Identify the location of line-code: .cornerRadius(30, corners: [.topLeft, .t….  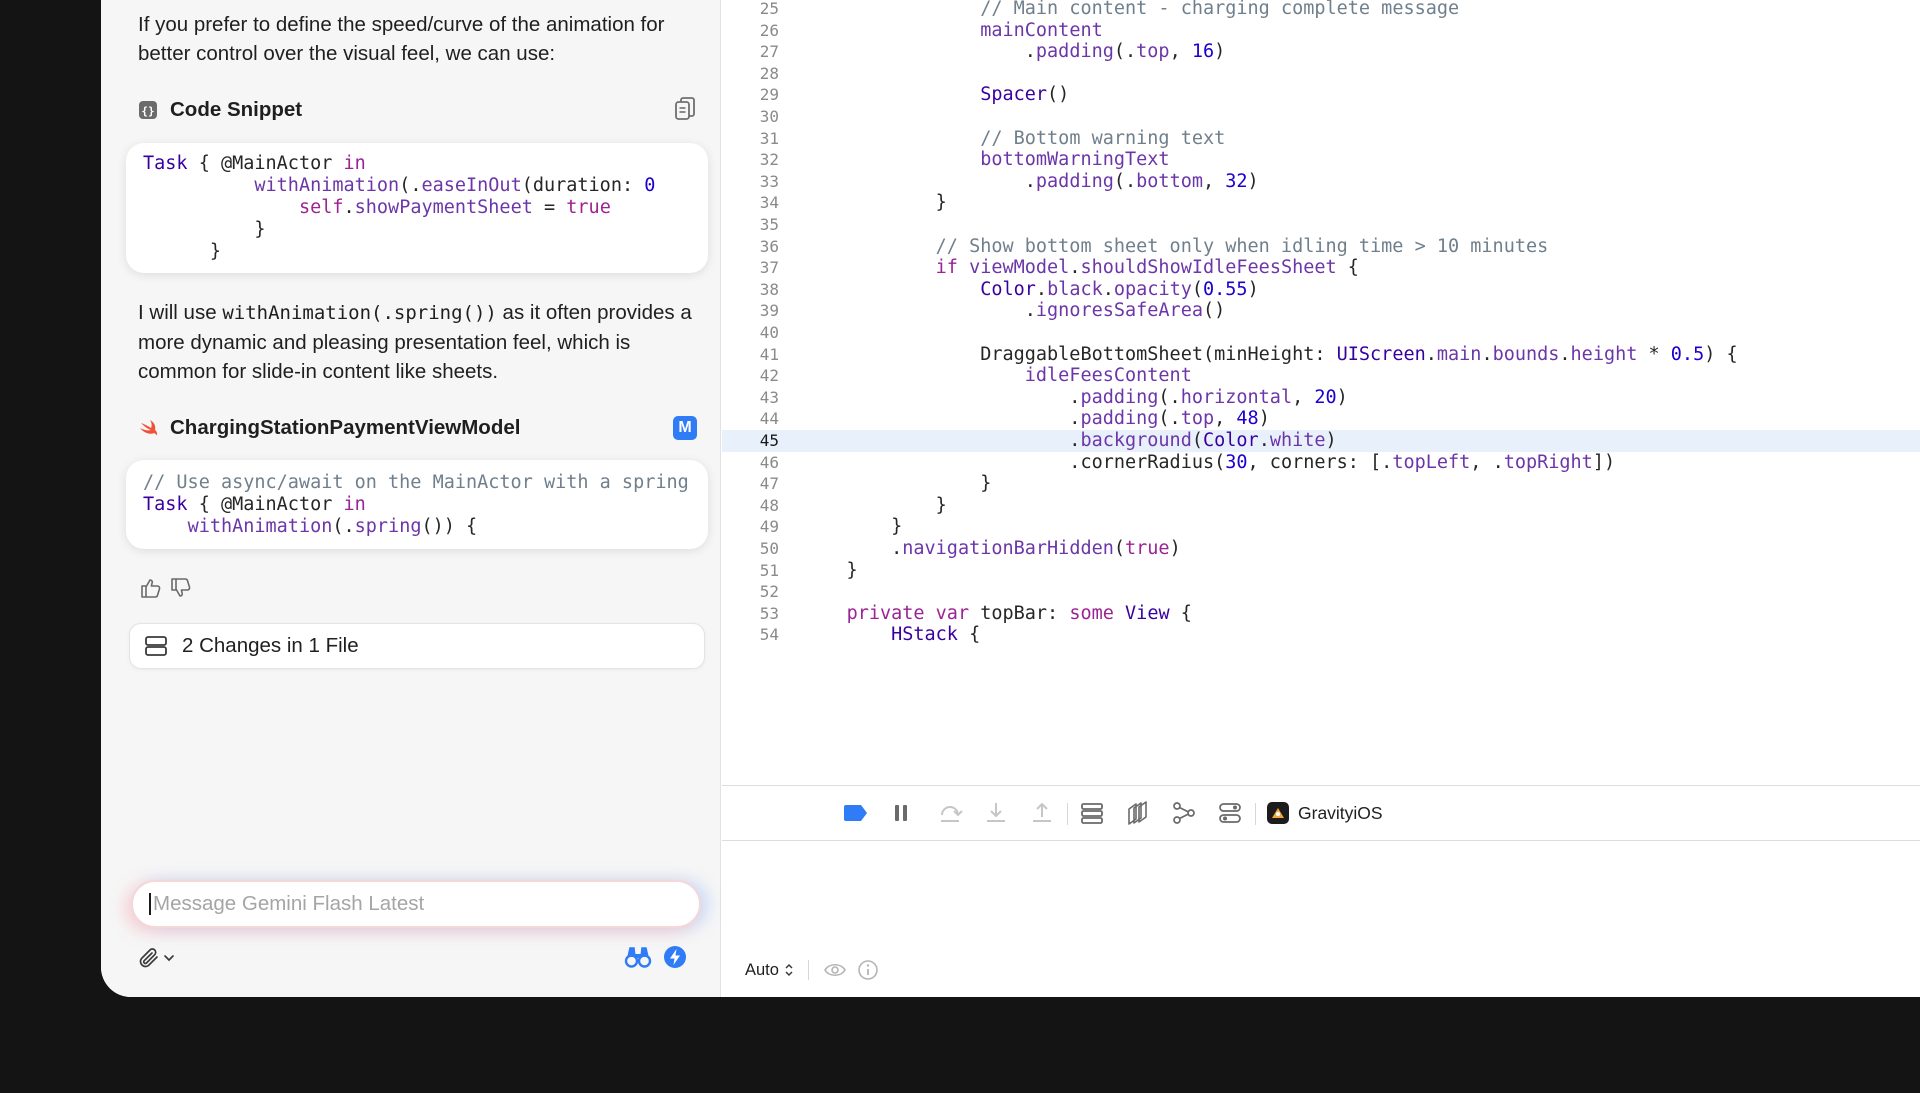
(1208, 463).